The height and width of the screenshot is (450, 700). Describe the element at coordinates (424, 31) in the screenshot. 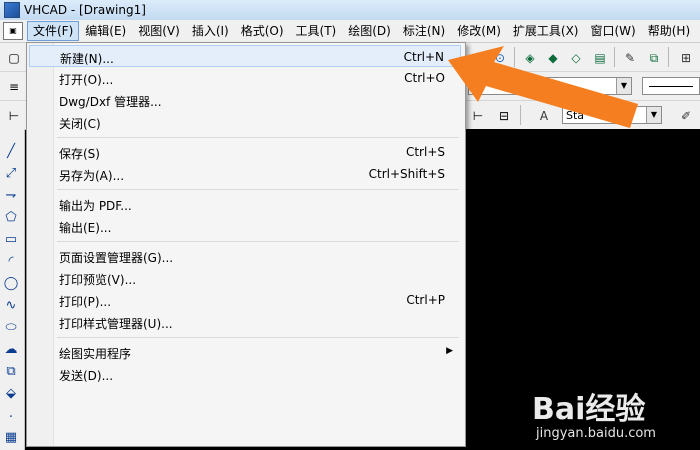

I see `menu-dimension: 标注(N)` at that location.